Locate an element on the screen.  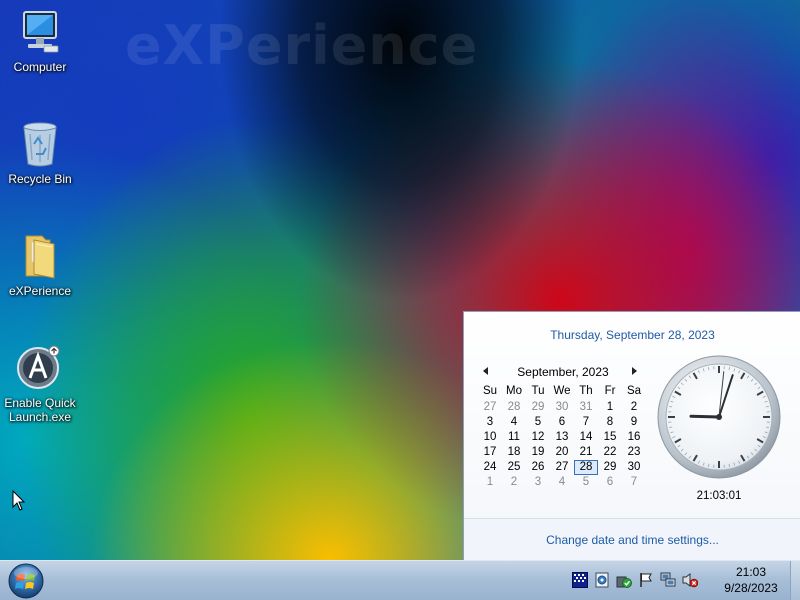
weekday-label: Th is located at coordinates (586, 391).